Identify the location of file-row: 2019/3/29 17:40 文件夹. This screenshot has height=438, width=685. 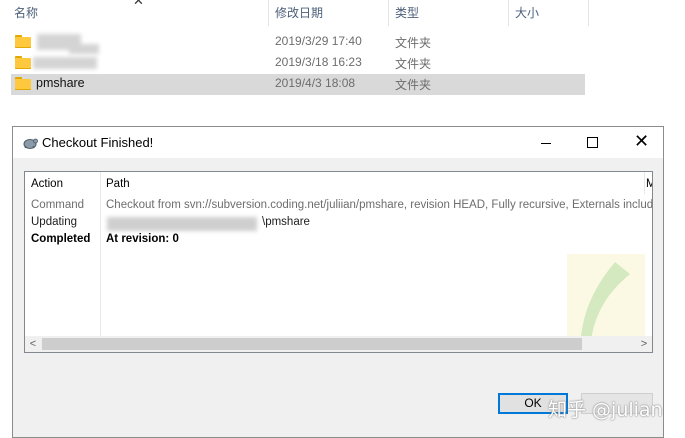
(298, 43).